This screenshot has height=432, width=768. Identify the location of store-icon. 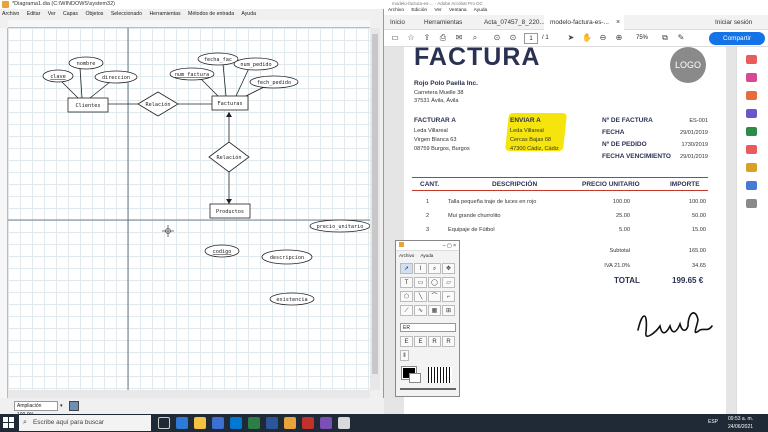
(218, 423).